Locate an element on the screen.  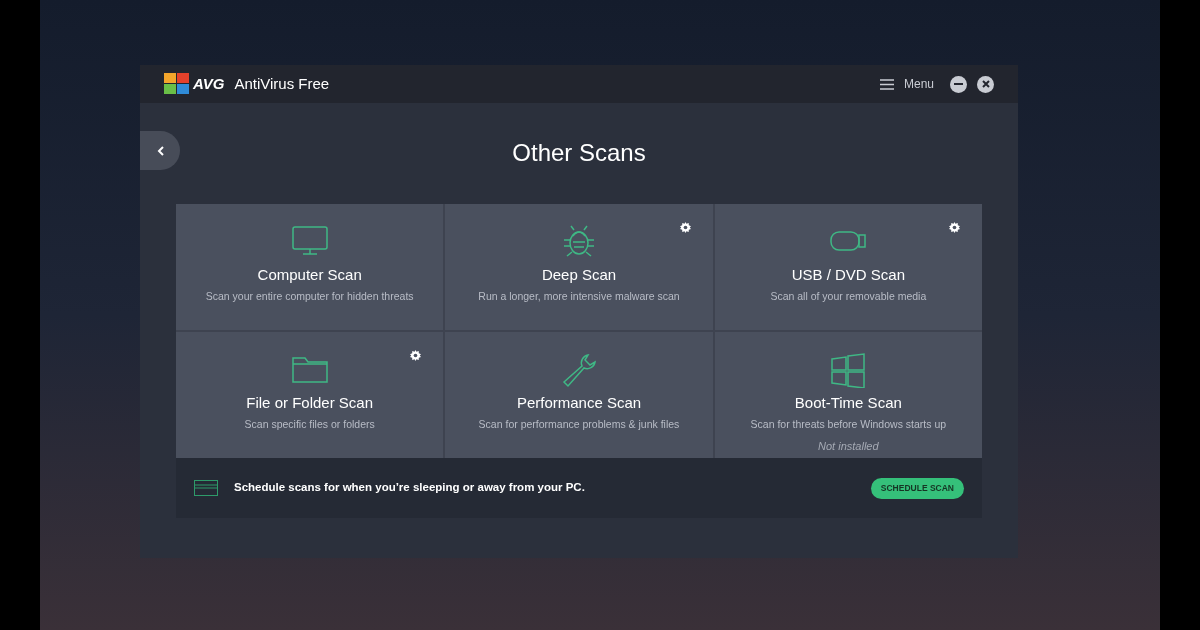
wrench-icon is located at coordinates (579, 370).